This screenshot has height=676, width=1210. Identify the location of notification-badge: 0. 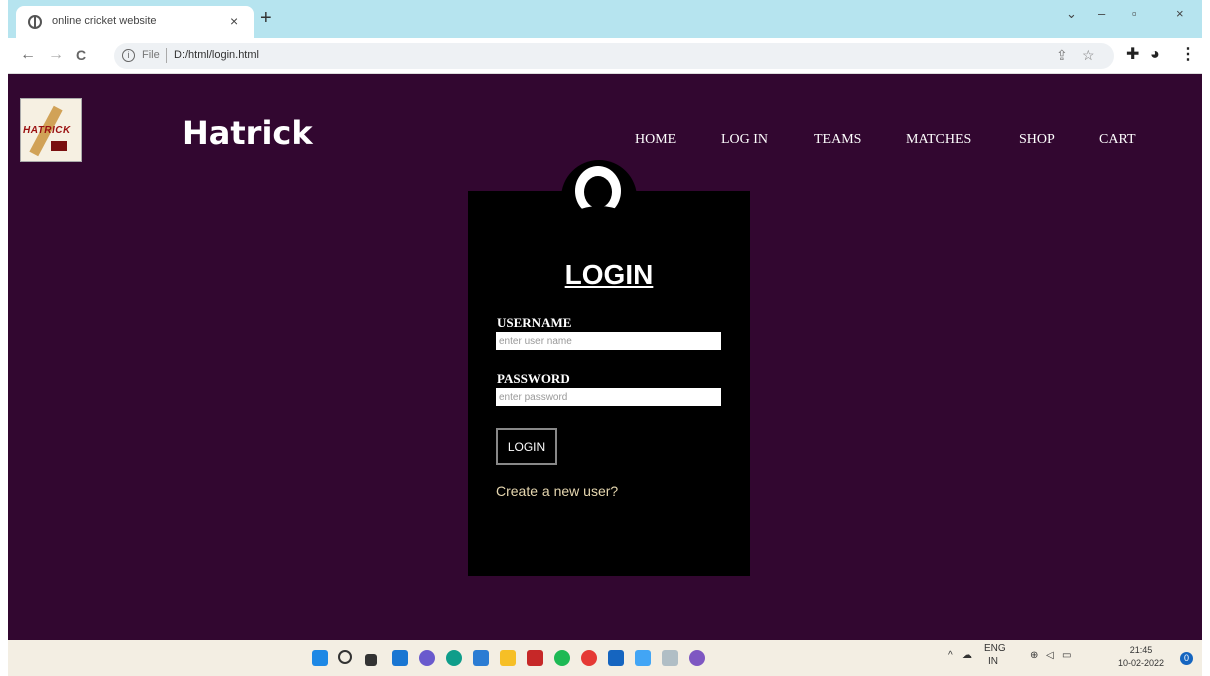
(1186, 658).